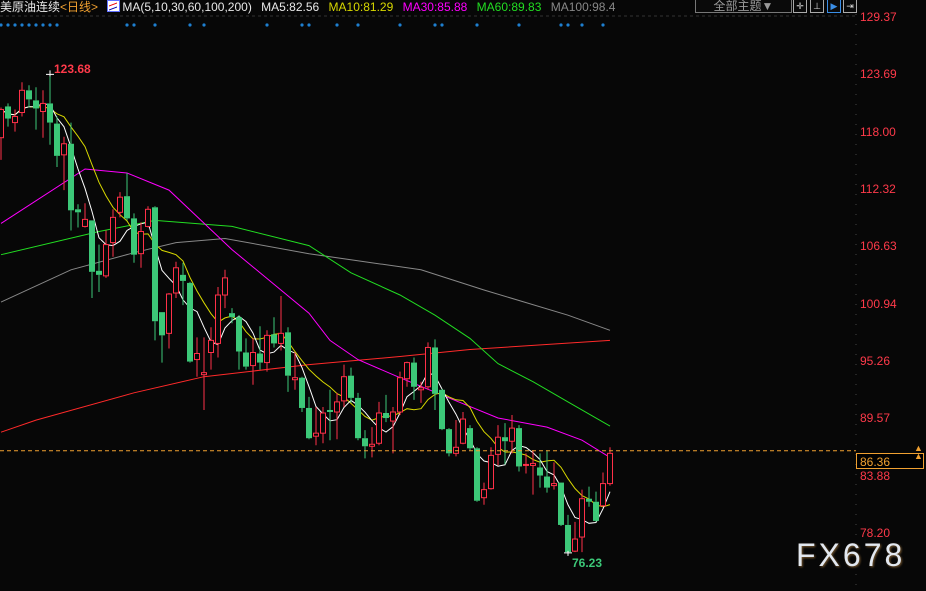 The height and width of the screenshot is (591, 926). What do you see at coordinates (800, 6) in the screenshot?
I see `crosshair-icon: ✛` at bounding box center [800, 6].